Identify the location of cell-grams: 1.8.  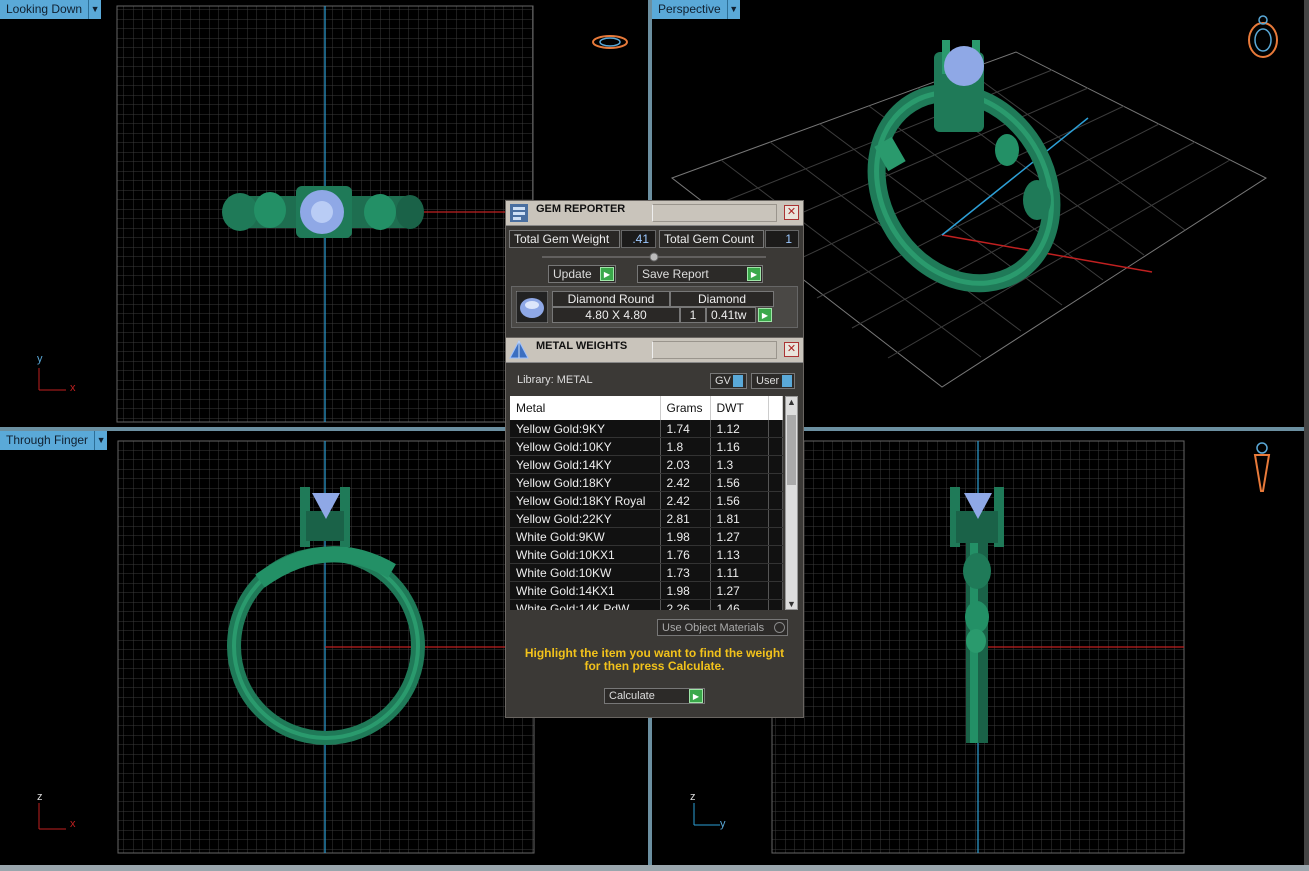
(685, 446).